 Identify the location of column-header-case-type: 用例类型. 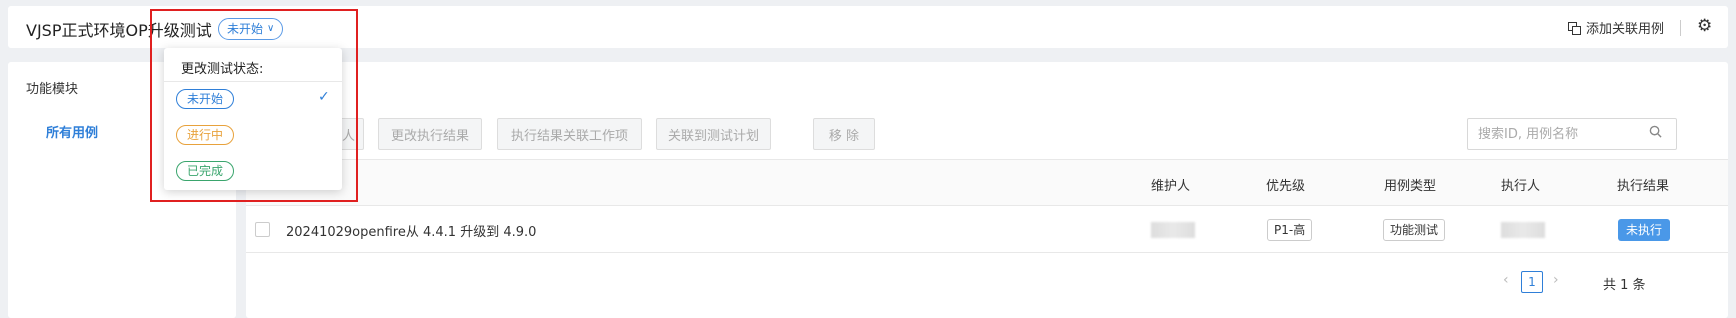
(1410, 184).